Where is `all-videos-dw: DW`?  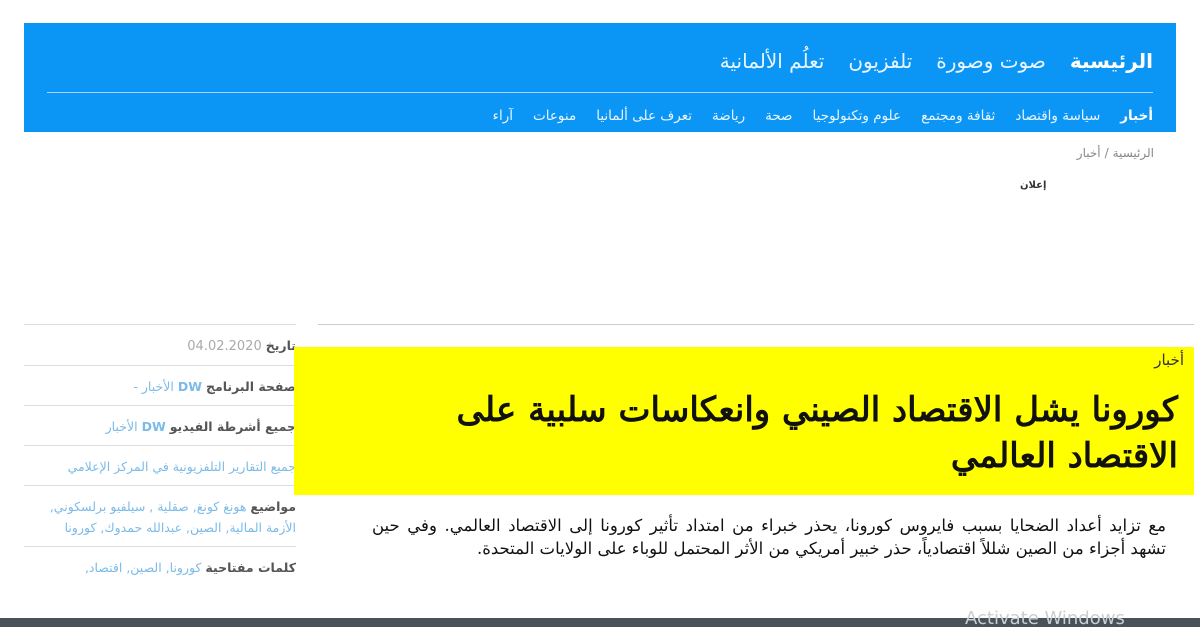 all-videos-dw: DW is located at coordinates (154, 426).